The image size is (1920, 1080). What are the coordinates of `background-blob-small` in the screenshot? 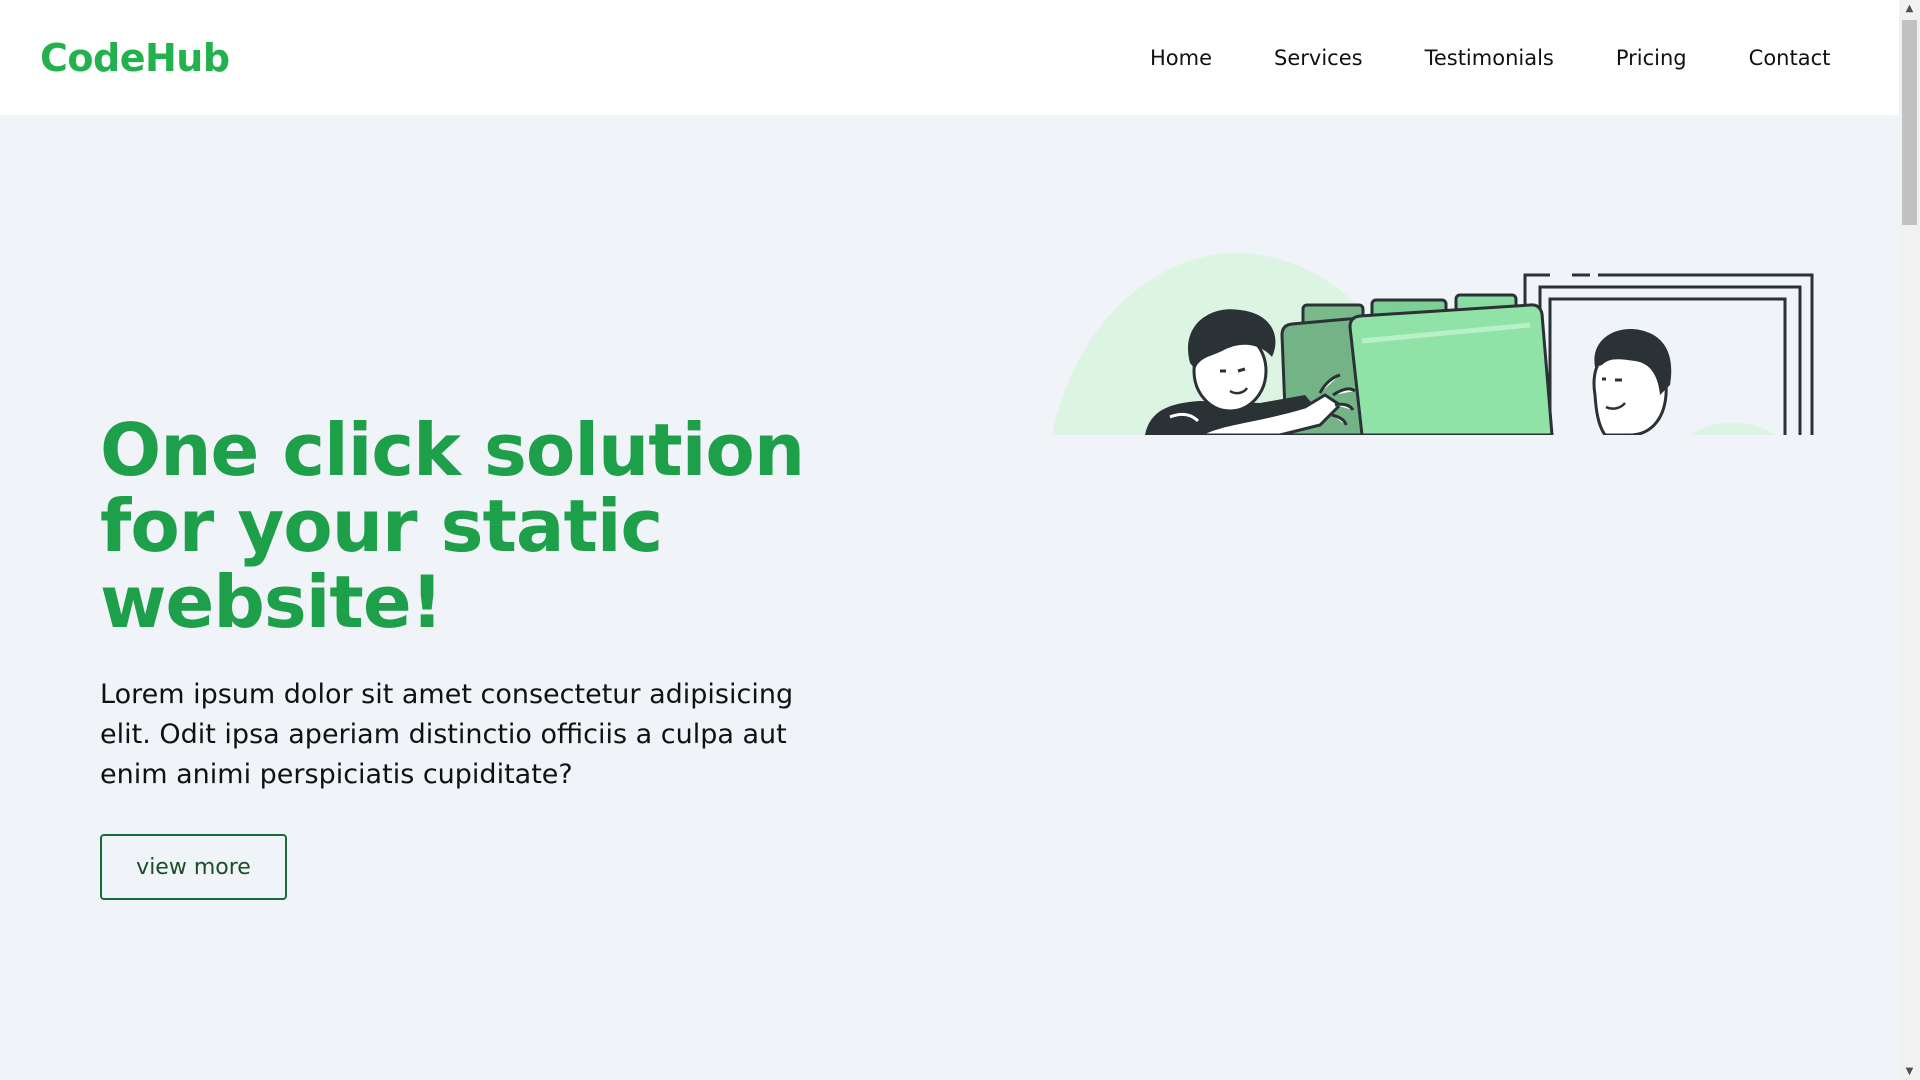 It's located at (1732, 428).